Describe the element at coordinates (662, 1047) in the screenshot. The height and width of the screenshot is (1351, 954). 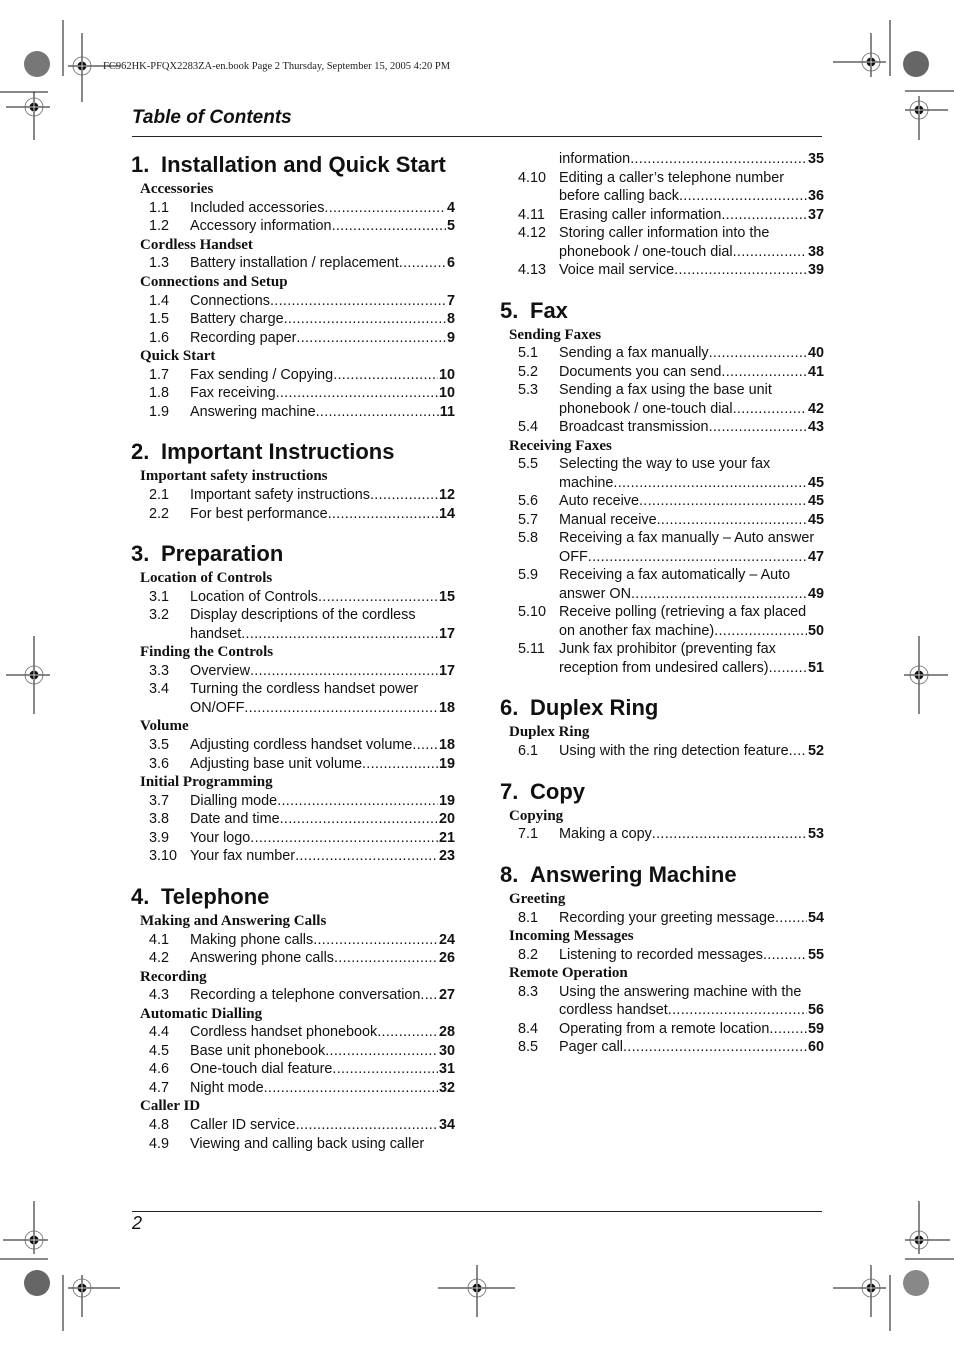
I see `toc-entry: 8.5 Pager call 60` at that location.